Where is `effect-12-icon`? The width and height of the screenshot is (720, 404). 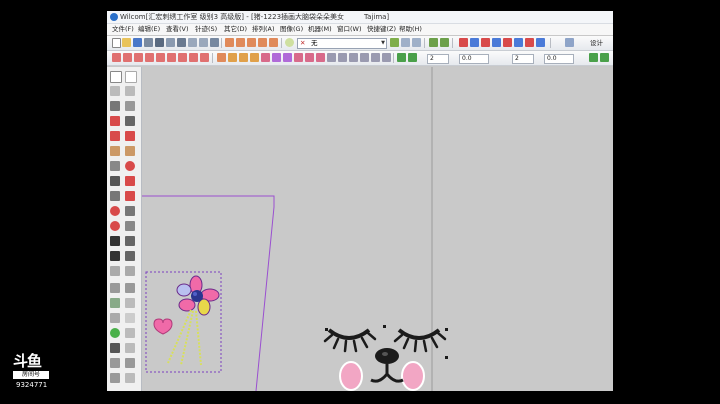 effect-12-icon is located at coordinates (342, 57).